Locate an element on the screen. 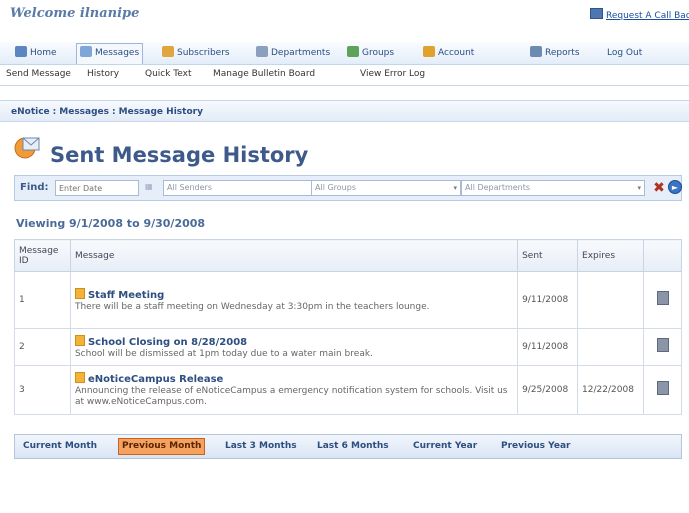  nav-subscribers: Subscribers is located at coordinates (196, 53).